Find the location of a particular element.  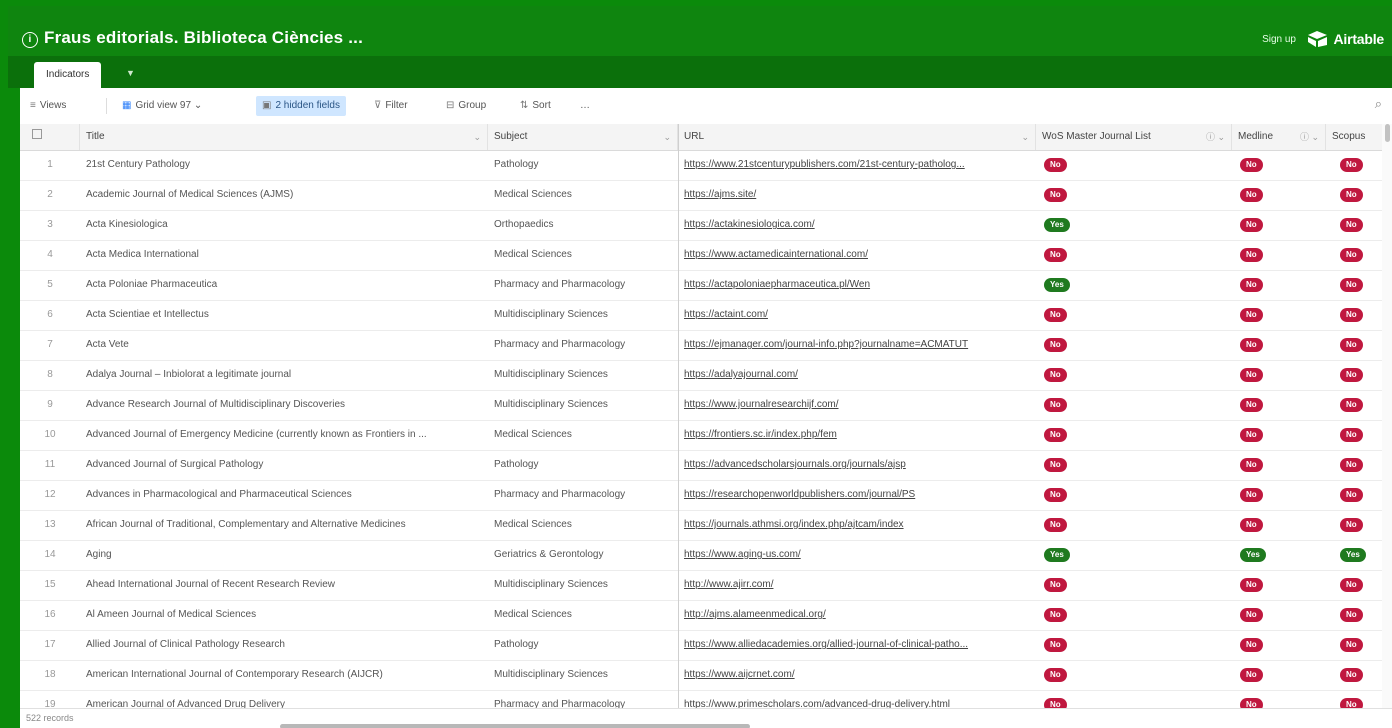

cell-title: Acta Vete is located at coordinates (284, 345).